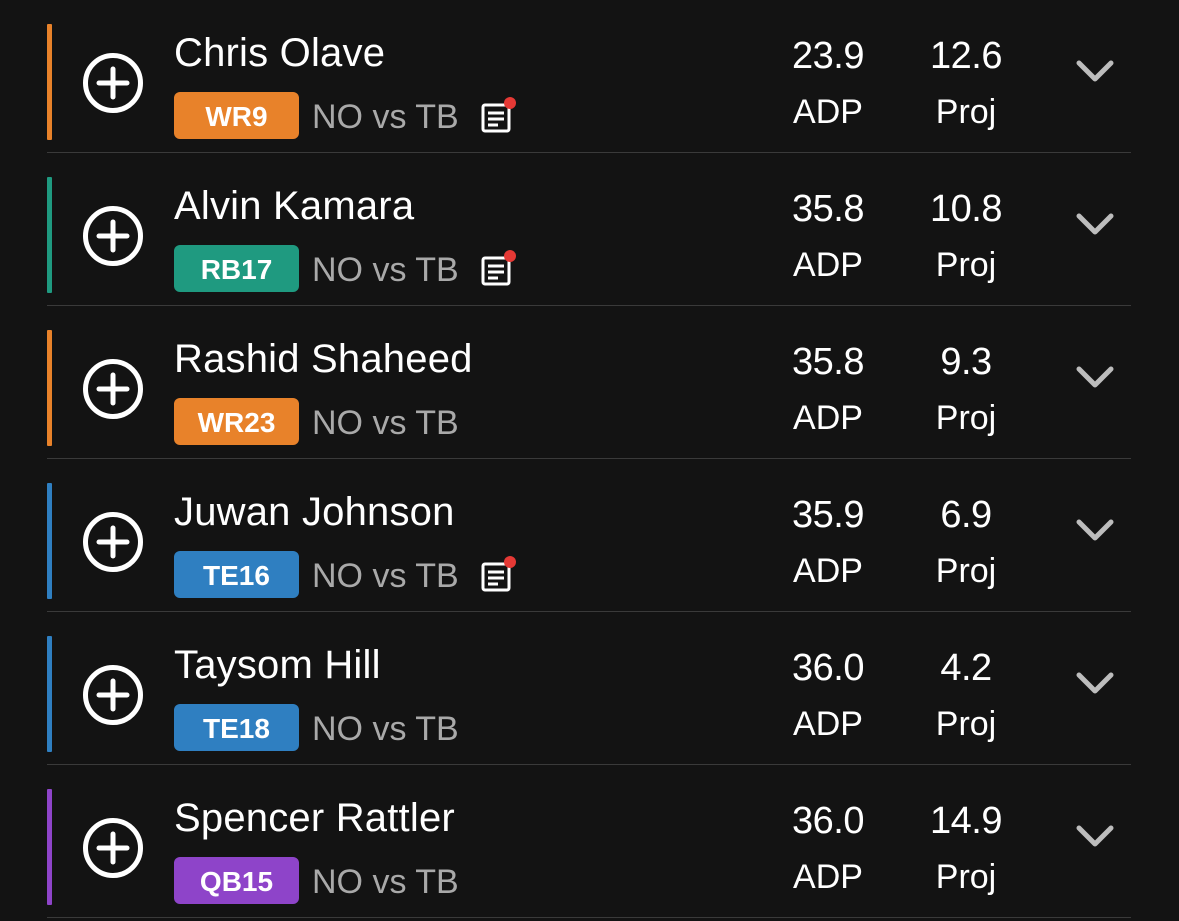 The height and width of the screenshot is (921, 1179). Describe the element at coordinates (236, 574) in the screenshot. I see `position-rank-badge: TE16` at that location.